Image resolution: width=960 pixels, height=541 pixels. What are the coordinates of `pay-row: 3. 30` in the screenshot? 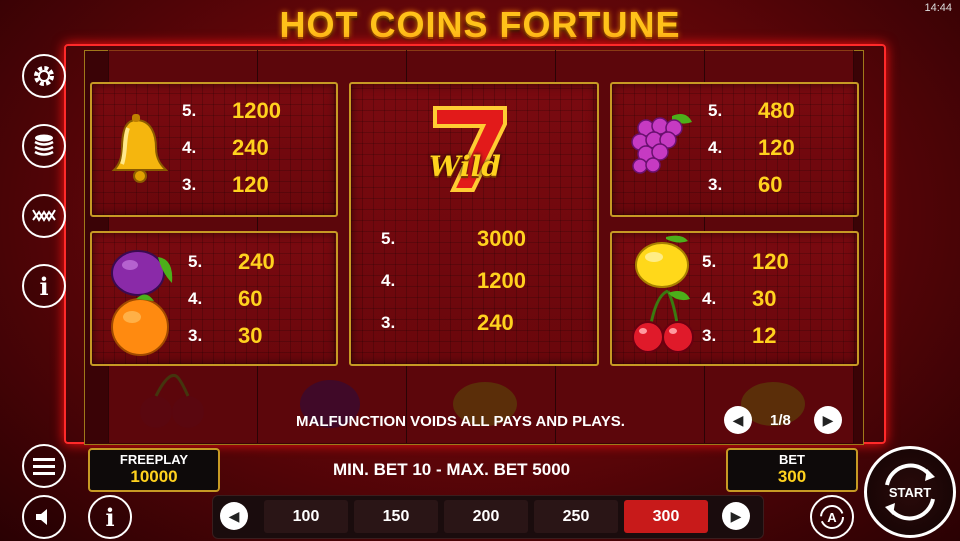 It's located at (225, 336).